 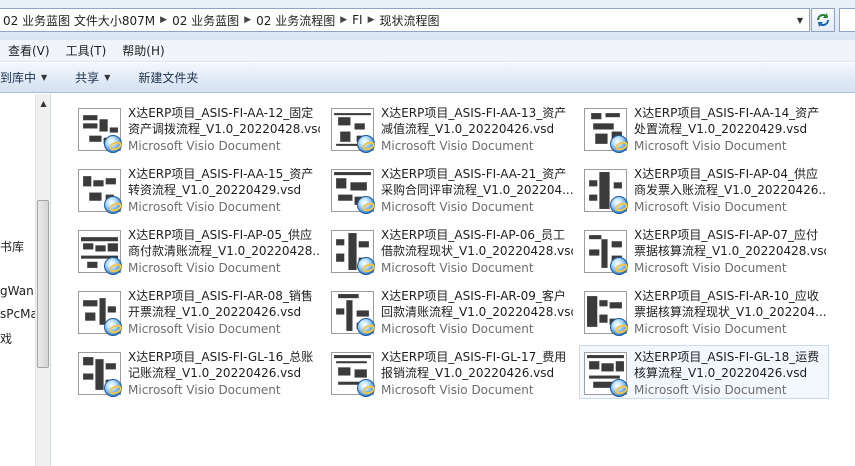 What do you see at coordinates (474, 357) in the screenshot?
I see `file-name-line1: X达ERP项目_ASIS-FI-GL-17_费用` at bounding box center [474, 357].